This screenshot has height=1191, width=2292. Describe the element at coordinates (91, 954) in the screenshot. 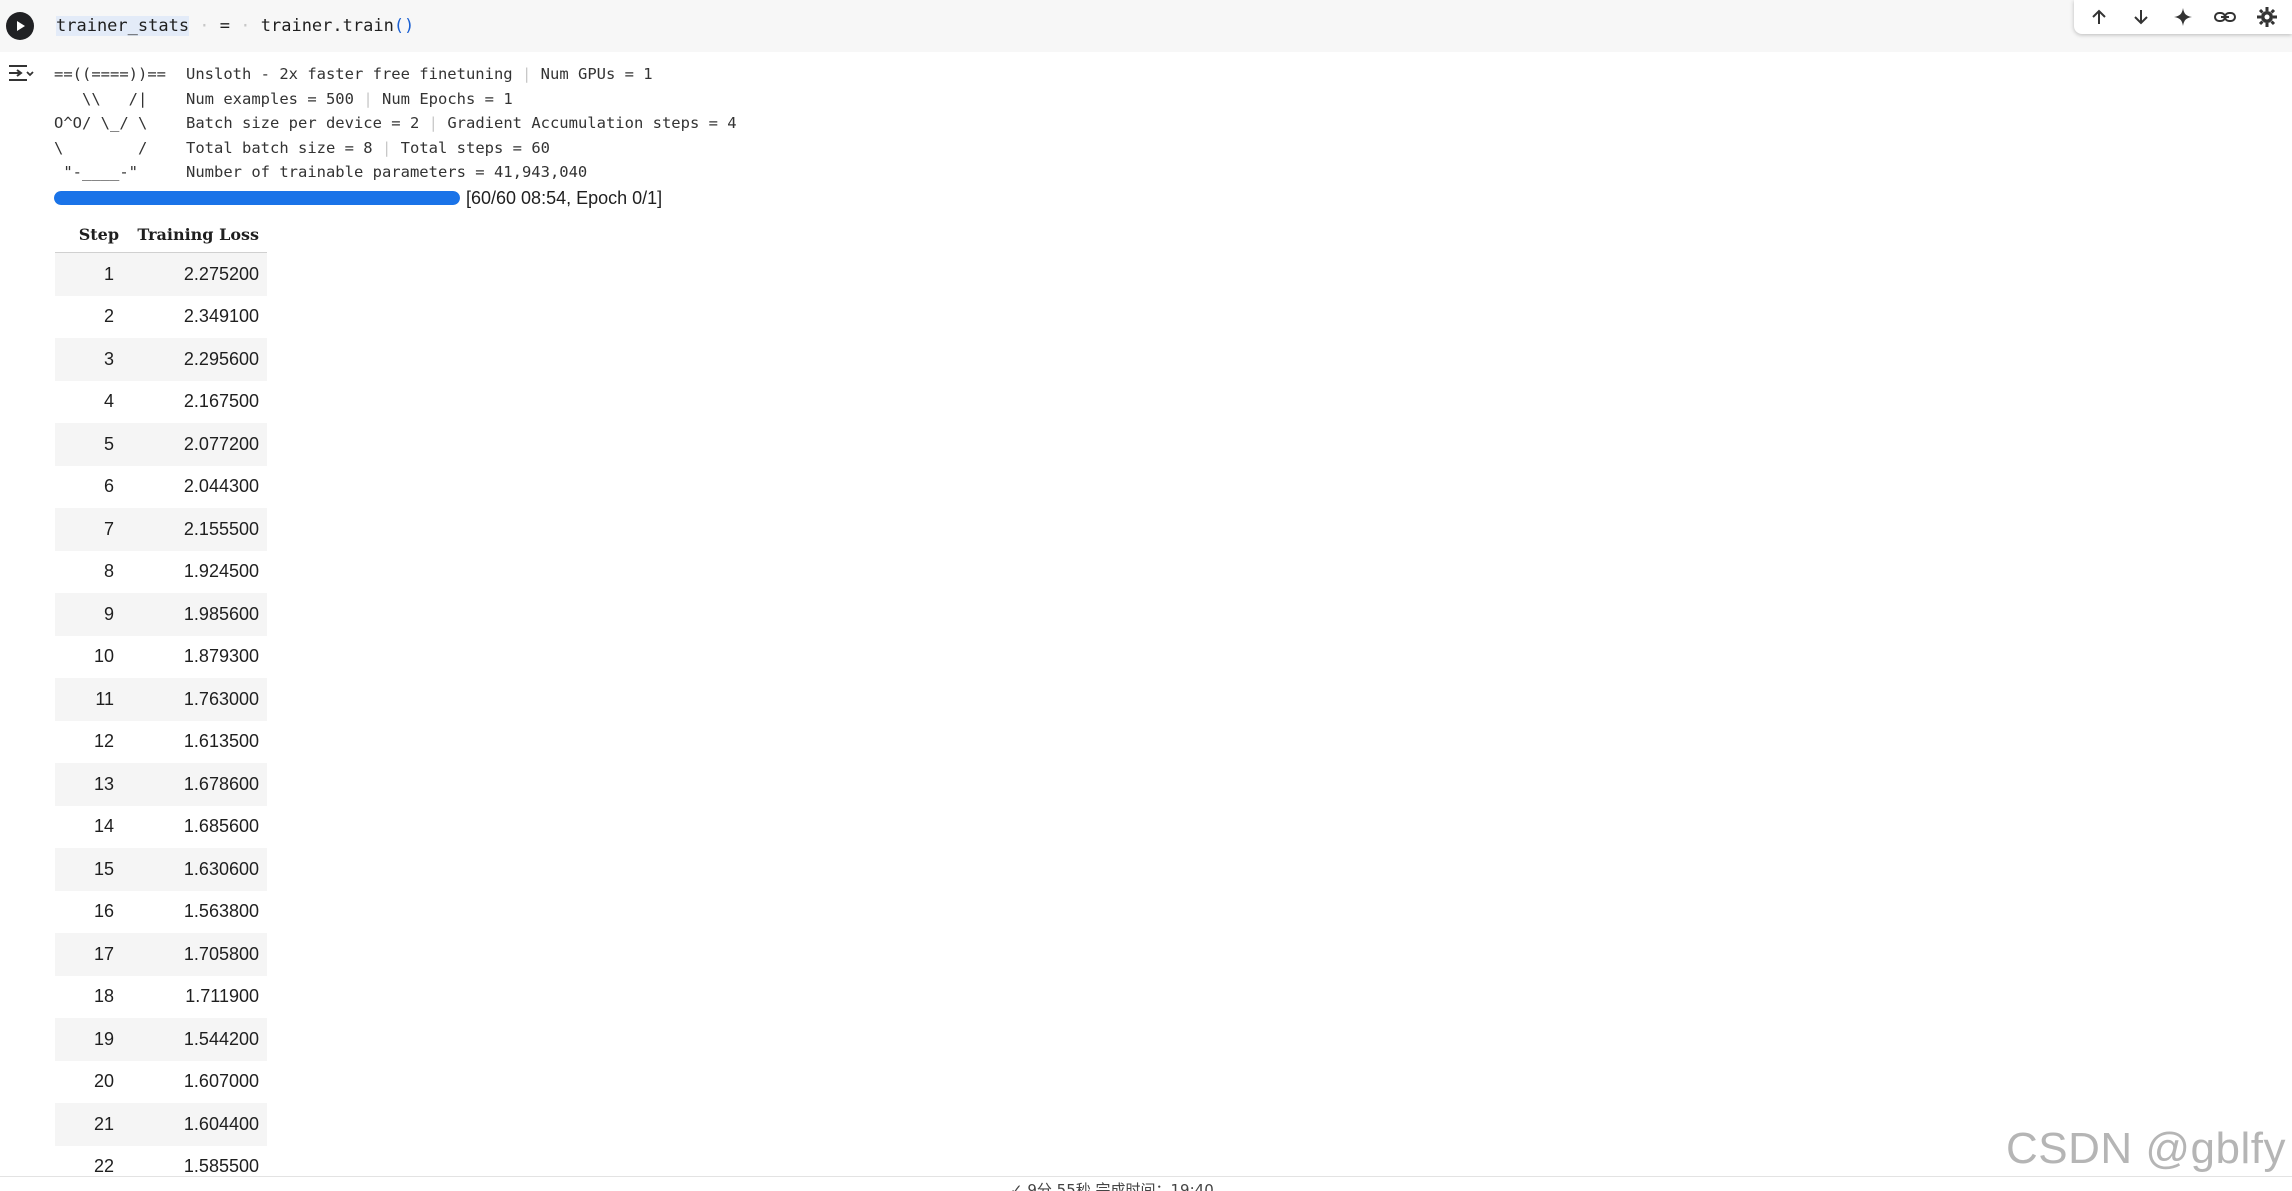

I see `step-cell: 17` at that location.